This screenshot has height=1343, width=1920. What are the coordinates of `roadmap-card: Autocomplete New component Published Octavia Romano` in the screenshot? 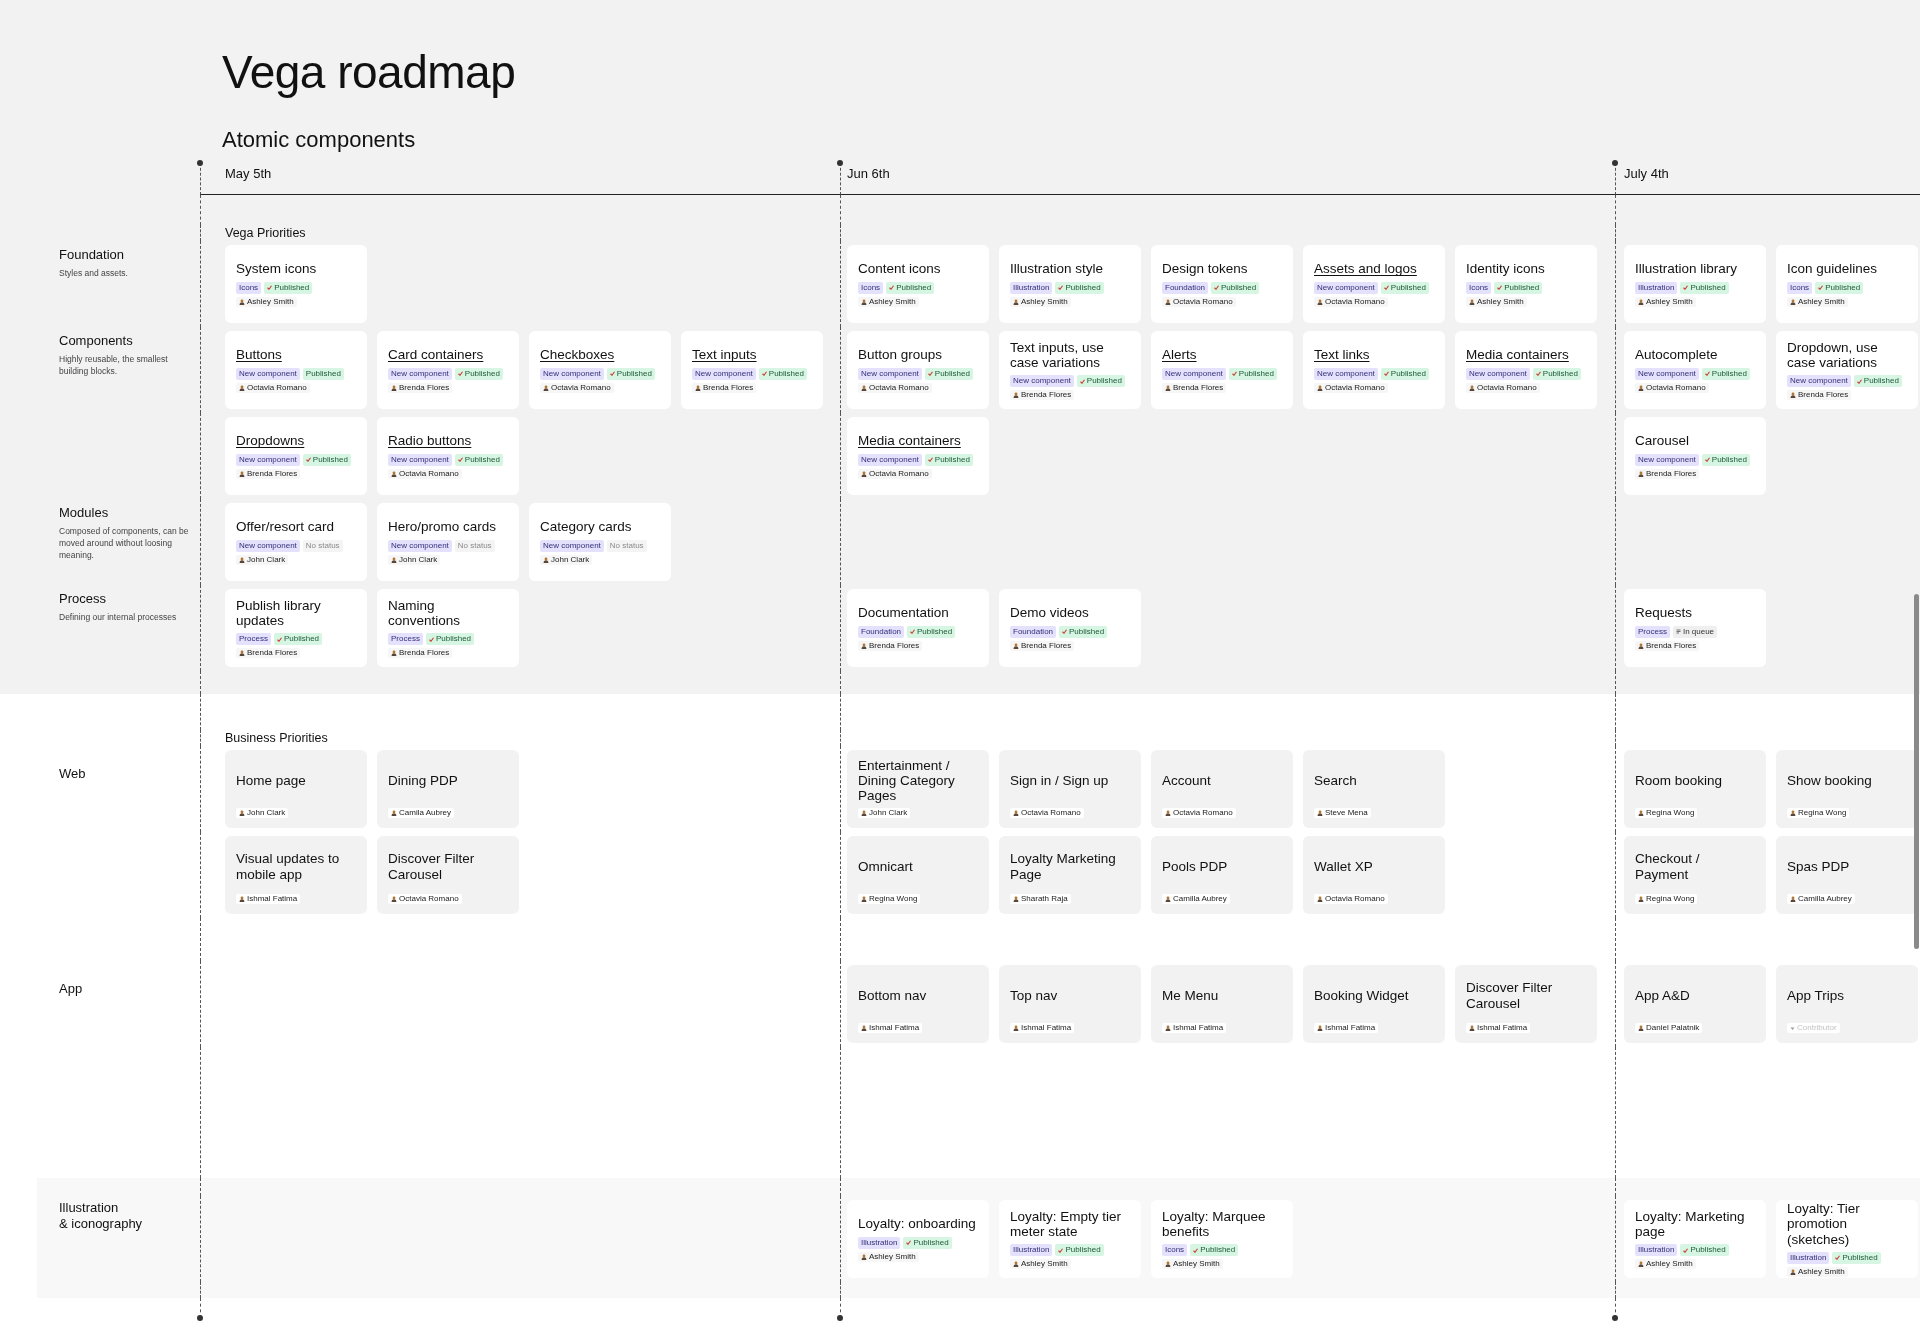 It's located at (1695, 370).